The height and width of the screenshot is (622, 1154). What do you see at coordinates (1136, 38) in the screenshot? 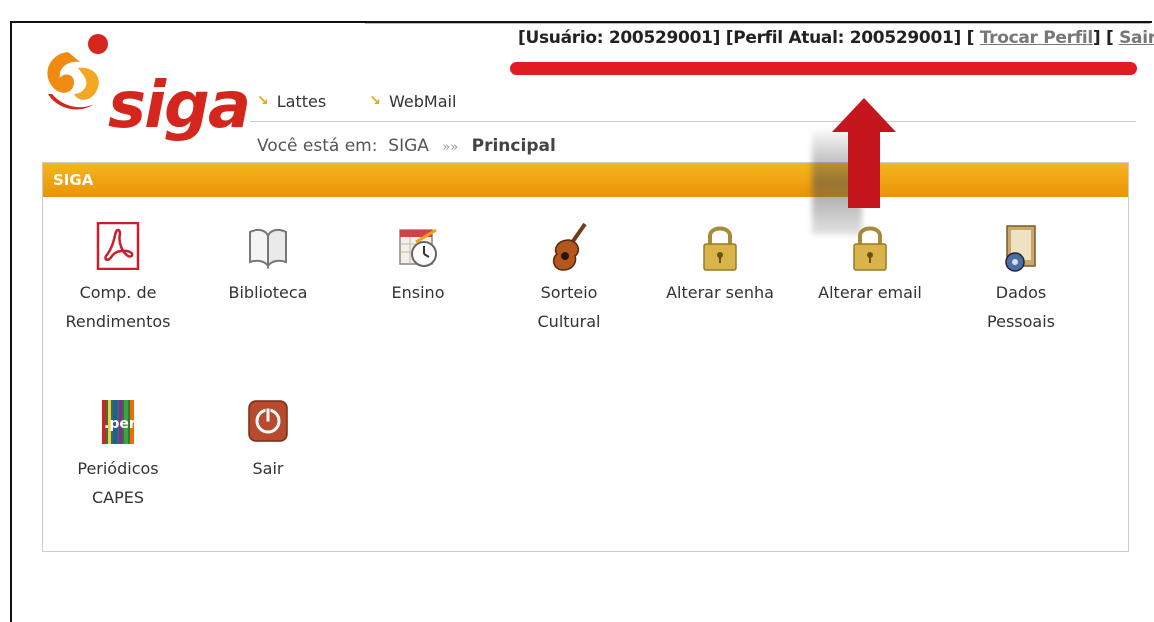
I see `logout-link: Sair` at bounding box center [1136, 38].